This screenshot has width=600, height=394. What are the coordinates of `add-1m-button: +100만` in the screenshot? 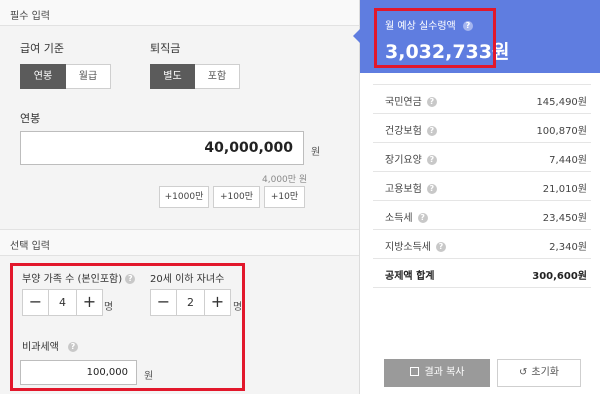 It's located at (236, 197).